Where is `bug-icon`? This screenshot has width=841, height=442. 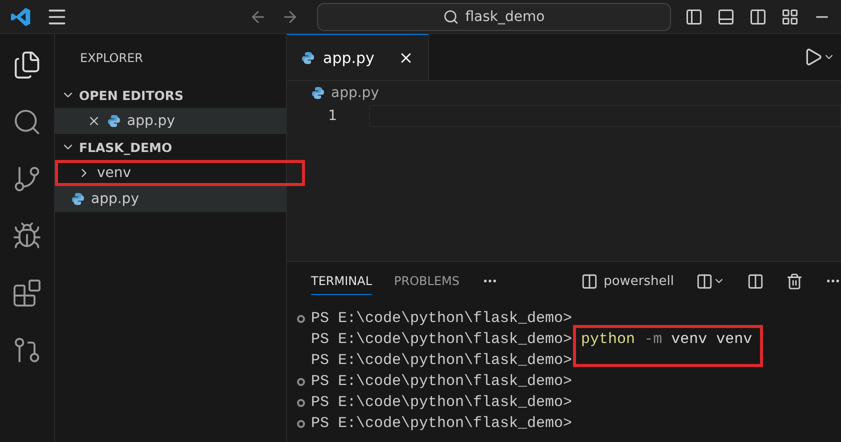
bug-icon is located at coordinates (27, 236).